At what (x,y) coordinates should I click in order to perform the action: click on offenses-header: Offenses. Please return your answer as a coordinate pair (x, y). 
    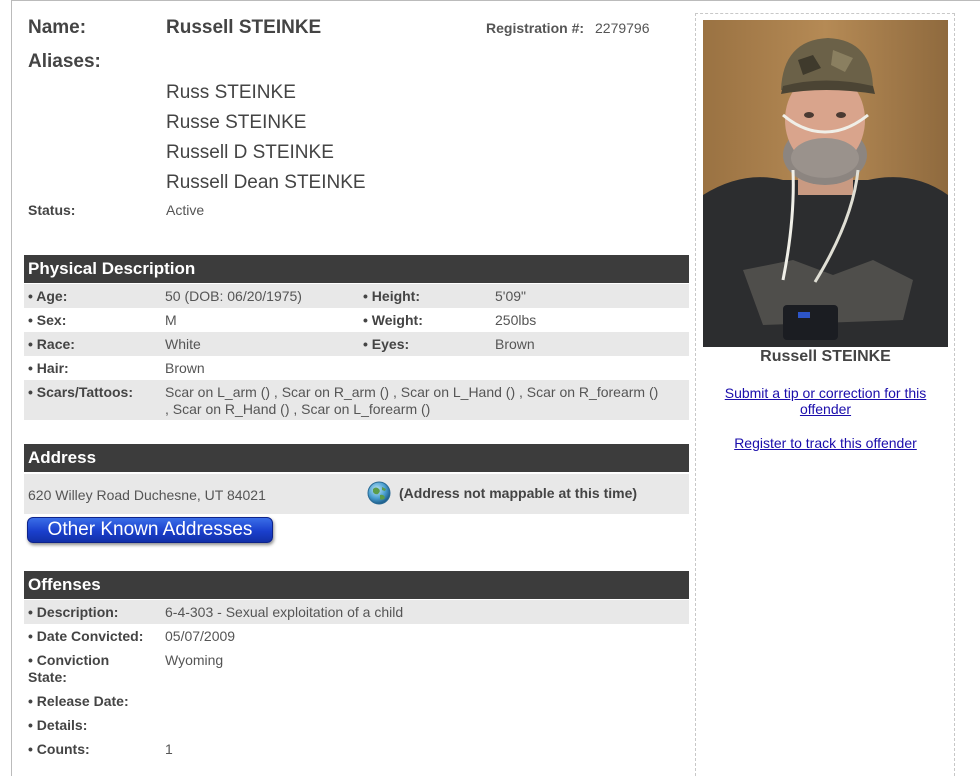
    Looking at the image, I should click on (356, 585).